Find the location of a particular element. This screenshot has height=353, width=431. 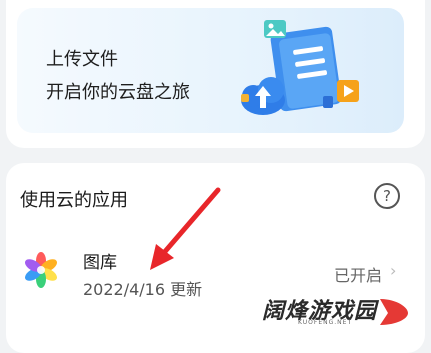

chevron-right-icon: › is located at coordinates (393, 270).